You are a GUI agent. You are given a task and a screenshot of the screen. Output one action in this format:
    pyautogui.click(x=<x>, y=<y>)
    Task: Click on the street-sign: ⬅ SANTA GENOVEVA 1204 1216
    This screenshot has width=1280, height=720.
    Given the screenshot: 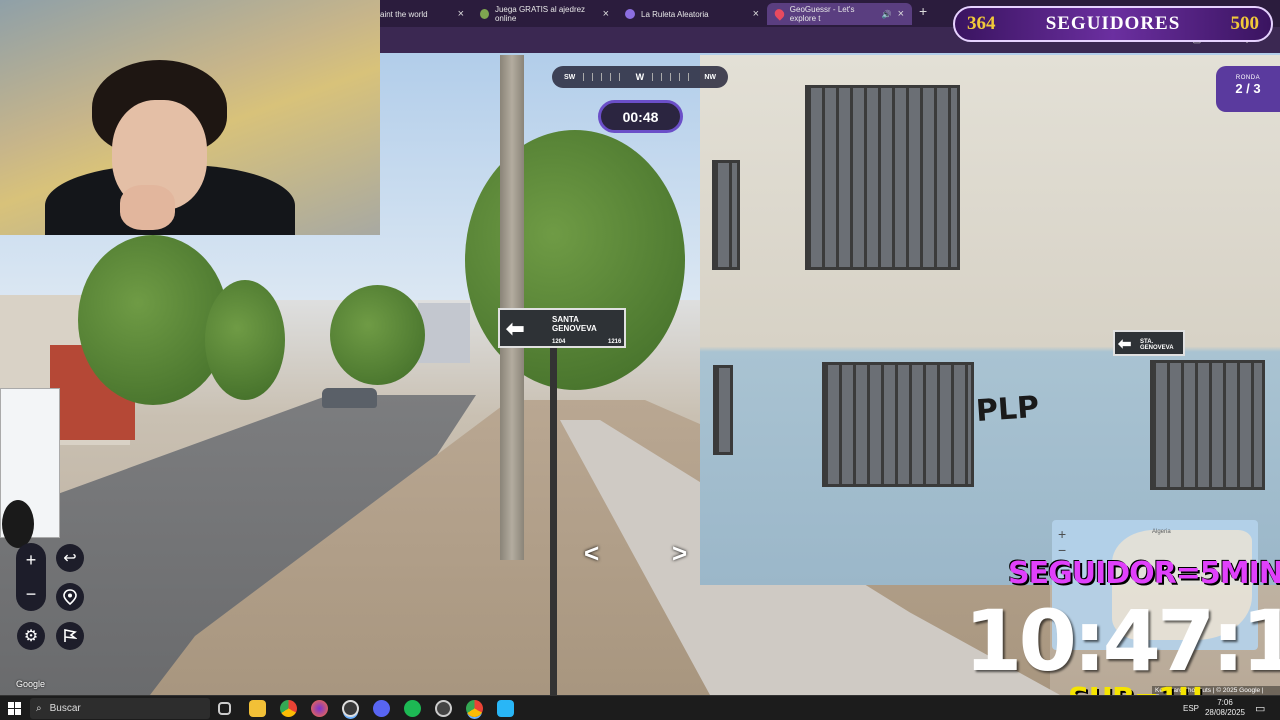 What is the action you would take?
    pyautogui.click(x=562, y=328)
    